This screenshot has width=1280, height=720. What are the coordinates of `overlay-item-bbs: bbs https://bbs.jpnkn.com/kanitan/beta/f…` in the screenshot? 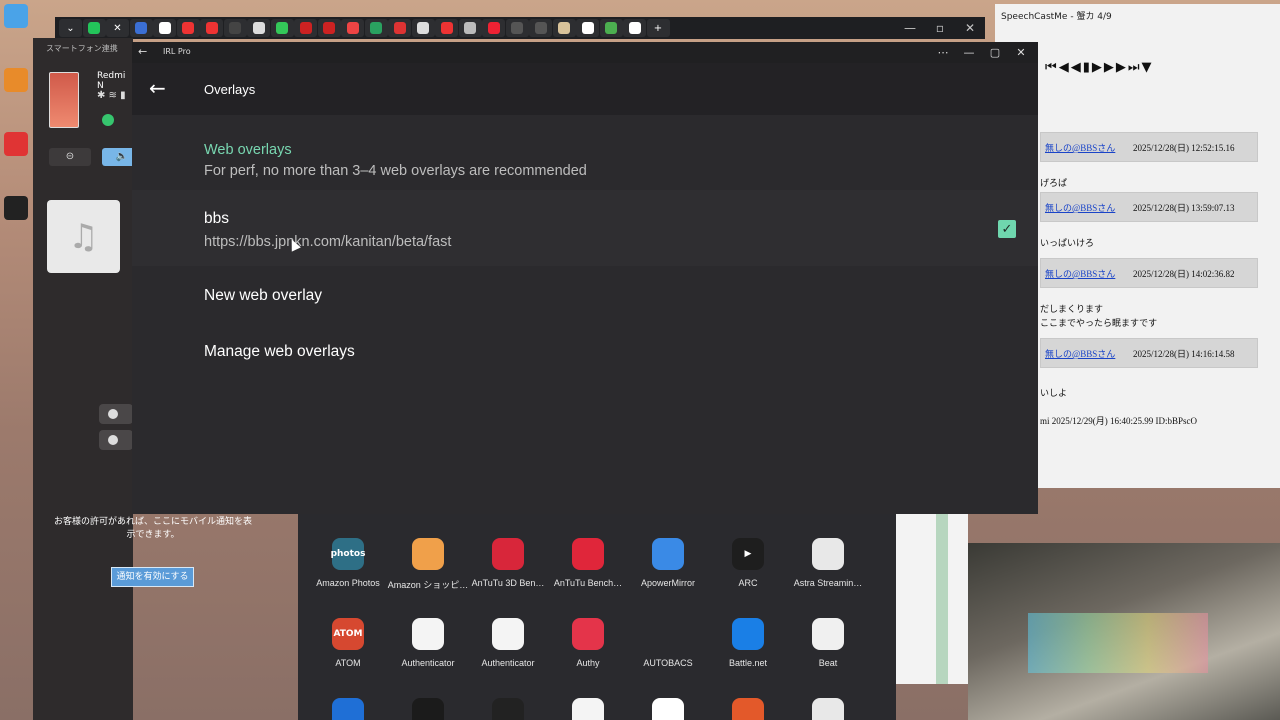 It's located at (585, 228).